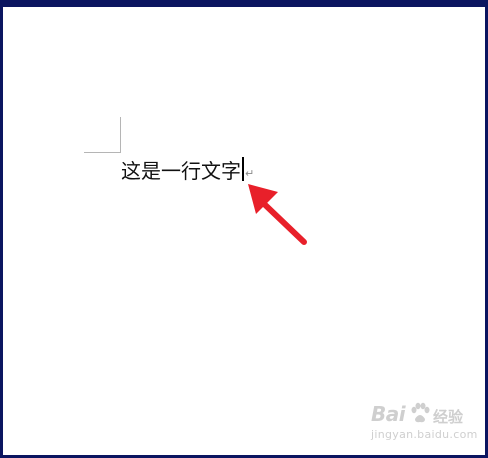 This screenshot has width=488, height=458. I want to click on margin-corner-mark-horizontal, so click(102, 152).